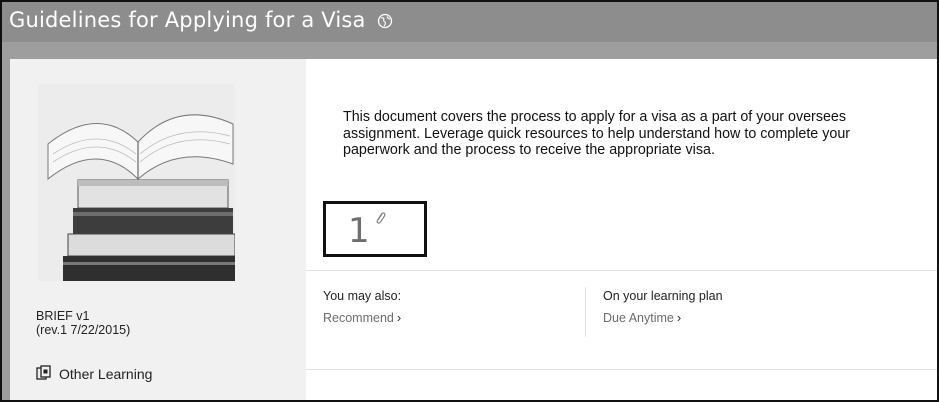 The width and height of the screenshot is (939, 402). I want to click on version-info: BRIEF v1 (rev.1 7/22/2015), so click(83, 323).